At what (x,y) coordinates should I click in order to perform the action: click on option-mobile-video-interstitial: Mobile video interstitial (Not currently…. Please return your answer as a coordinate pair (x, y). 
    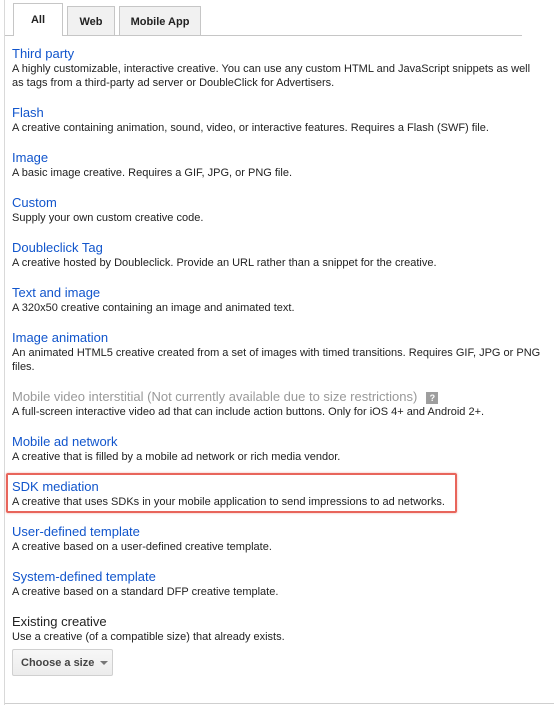
    Looking at the image, I should click on (277, 410).